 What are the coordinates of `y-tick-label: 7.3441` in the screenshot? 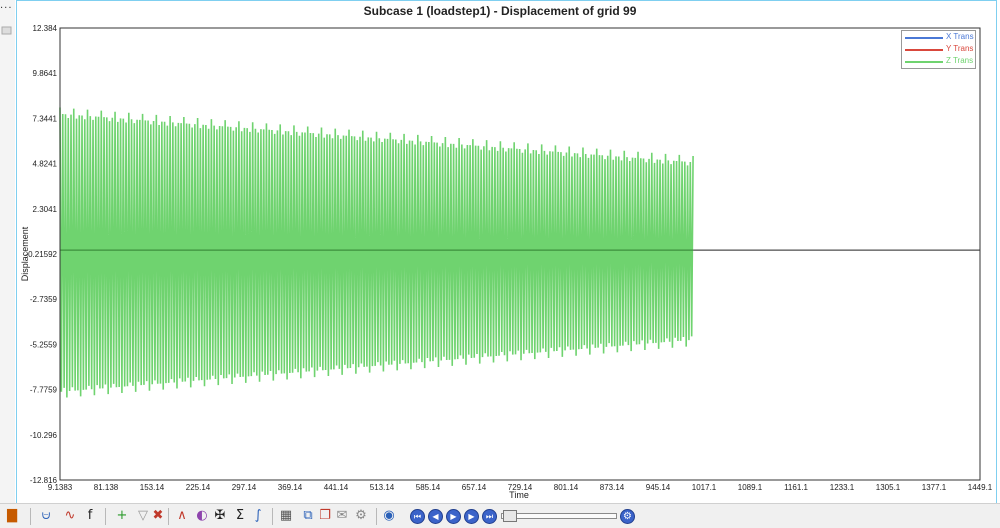 It's located at (45, 118).